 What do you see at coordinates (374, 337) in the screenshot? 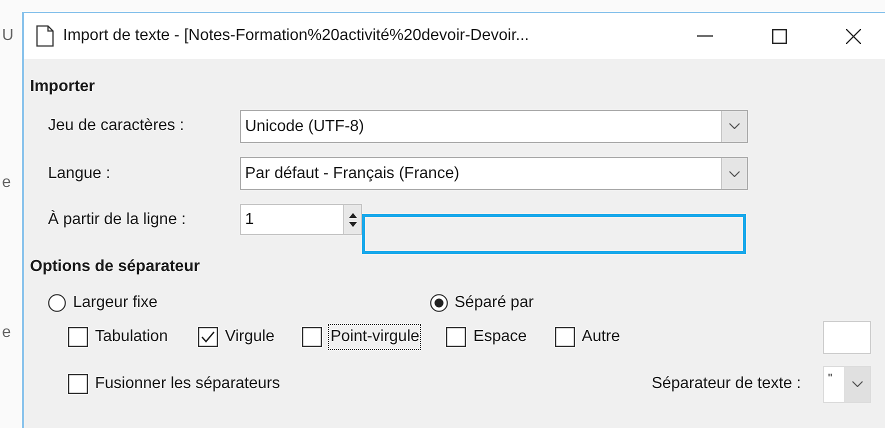
I see `checkbox-label: Point-virgule` at bounding box center [374, 337].